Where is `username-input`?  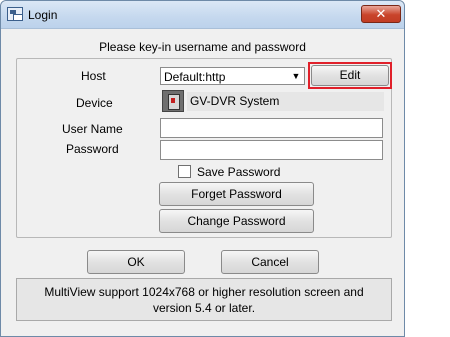
username-input is located at coordinates (271, 128).